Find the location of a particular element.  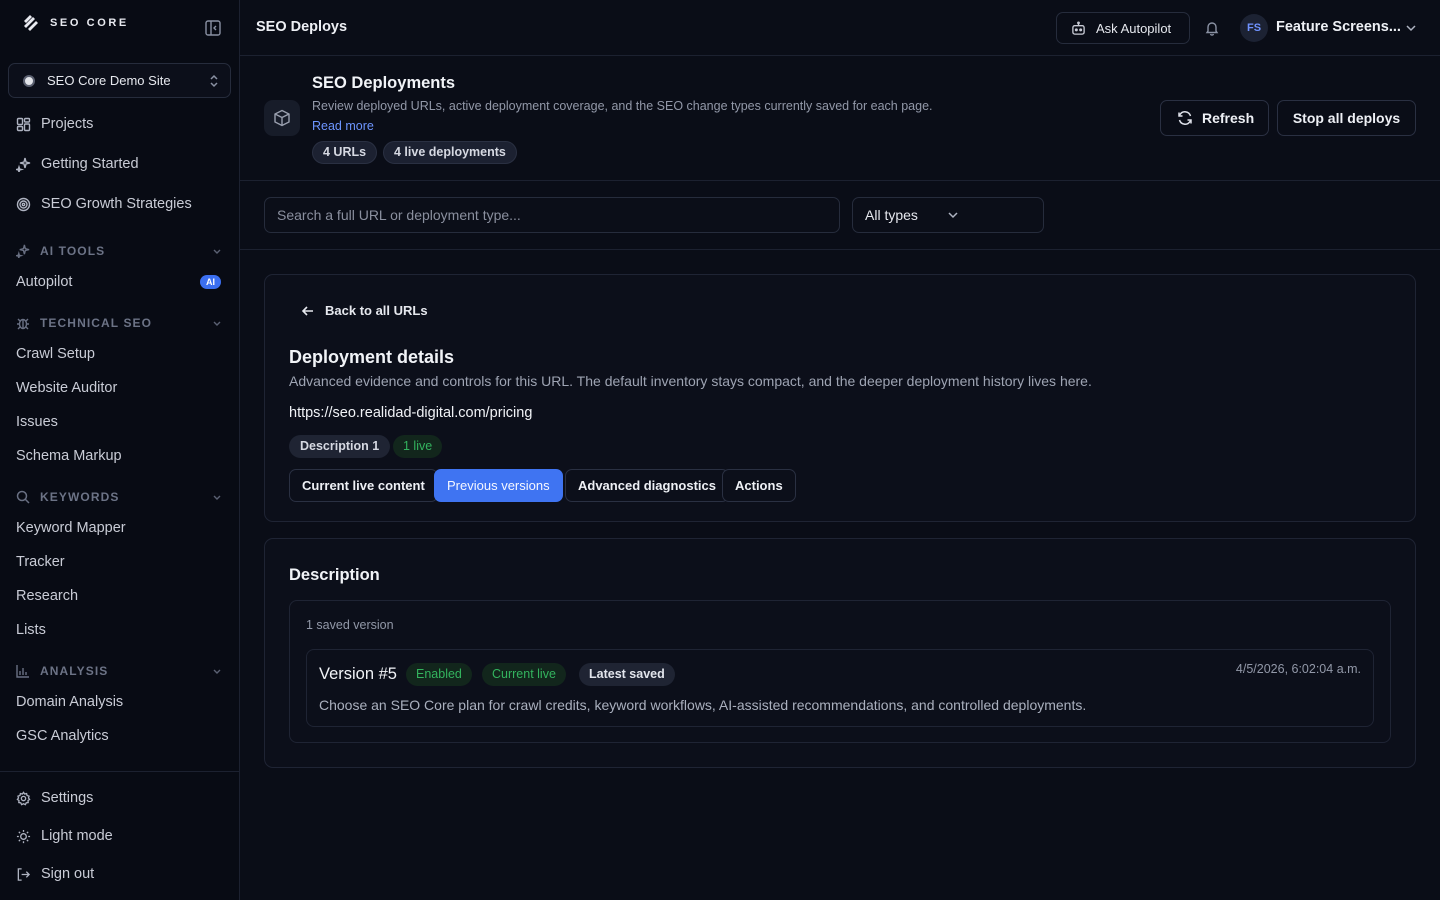

bell-icon is located at coordinates (1212, 28).